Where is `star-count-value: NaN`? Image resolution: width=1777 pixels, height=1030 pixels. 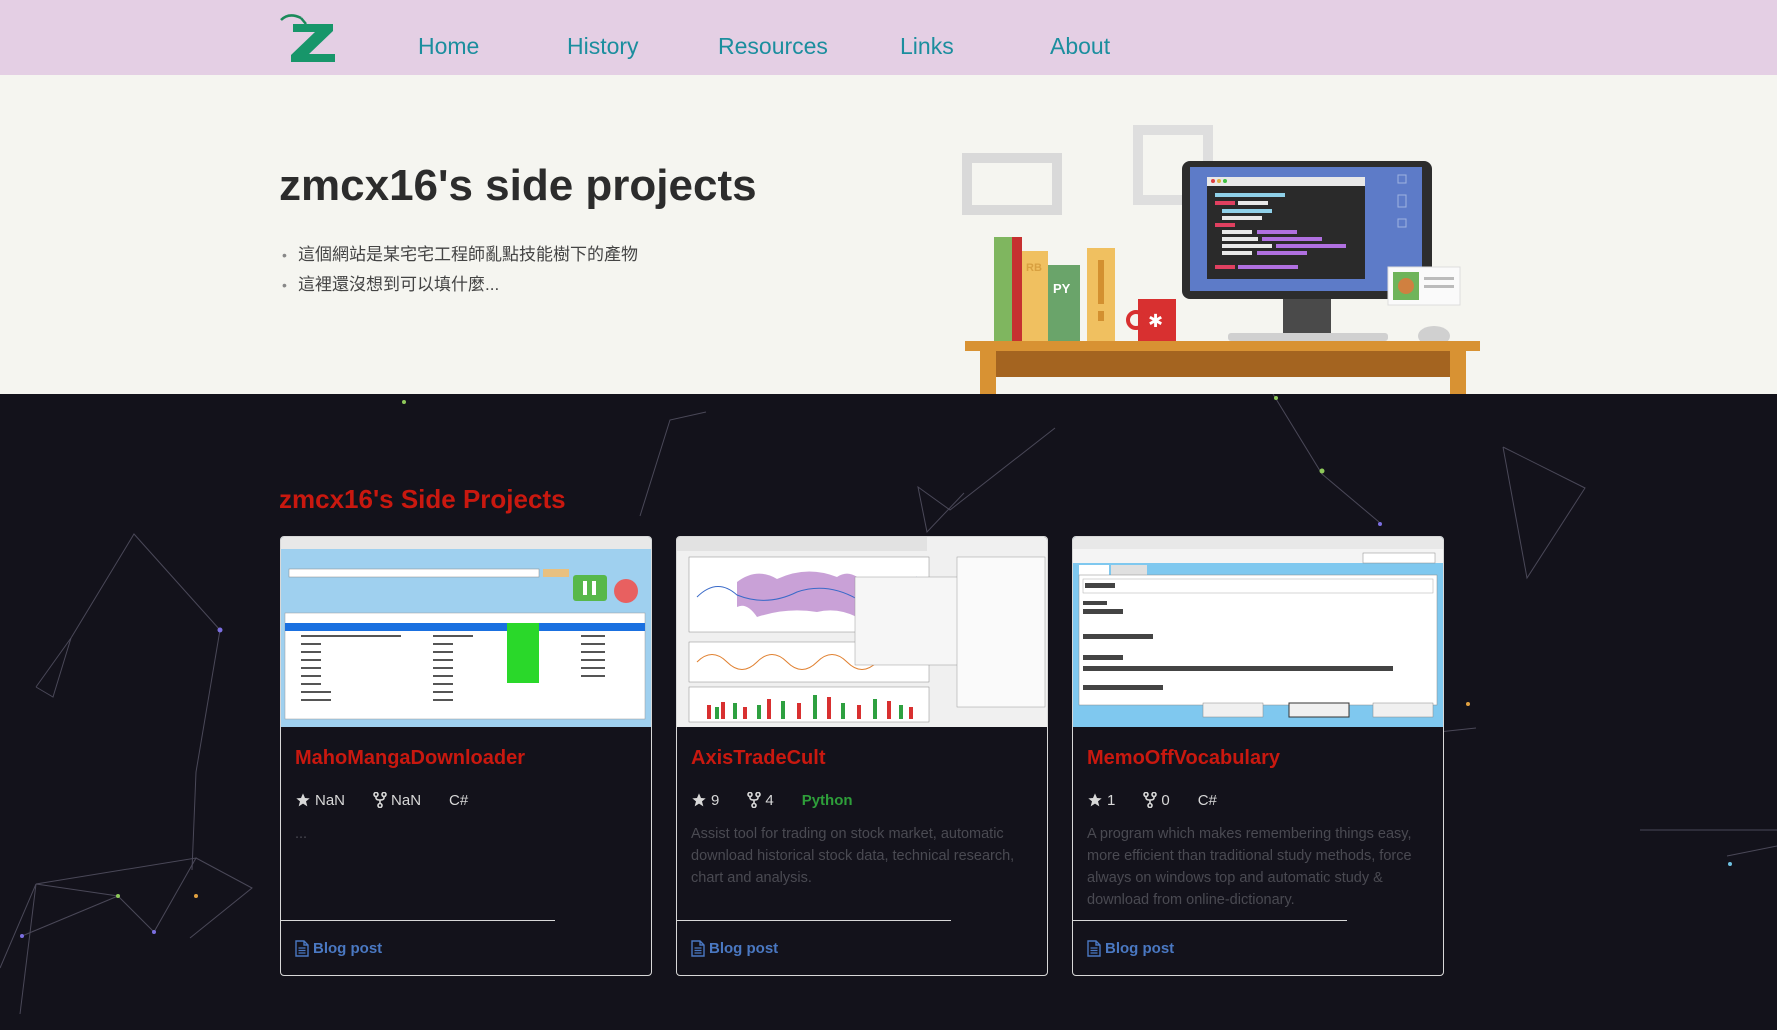 star-count-value: NaN is located at coordinates (330, 800).